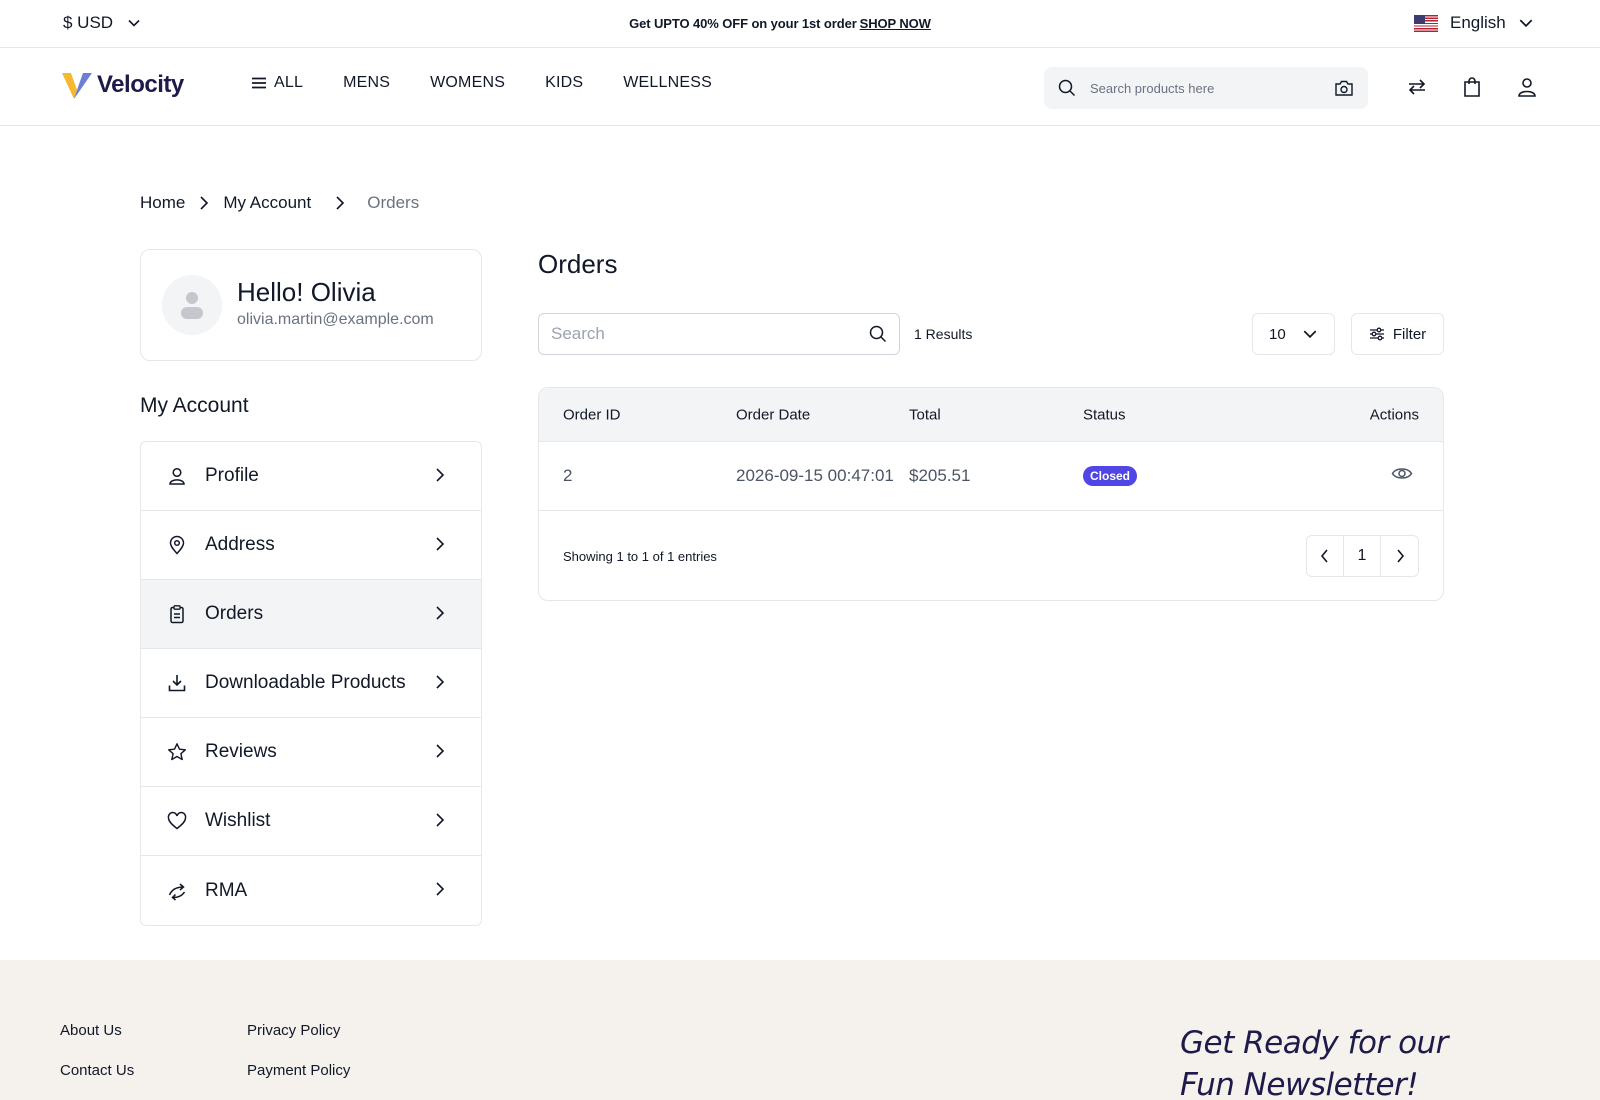 The width and height of the screenshot is (1600, 1100). I want to click on page-number-button: 1, so click(1362, 556).